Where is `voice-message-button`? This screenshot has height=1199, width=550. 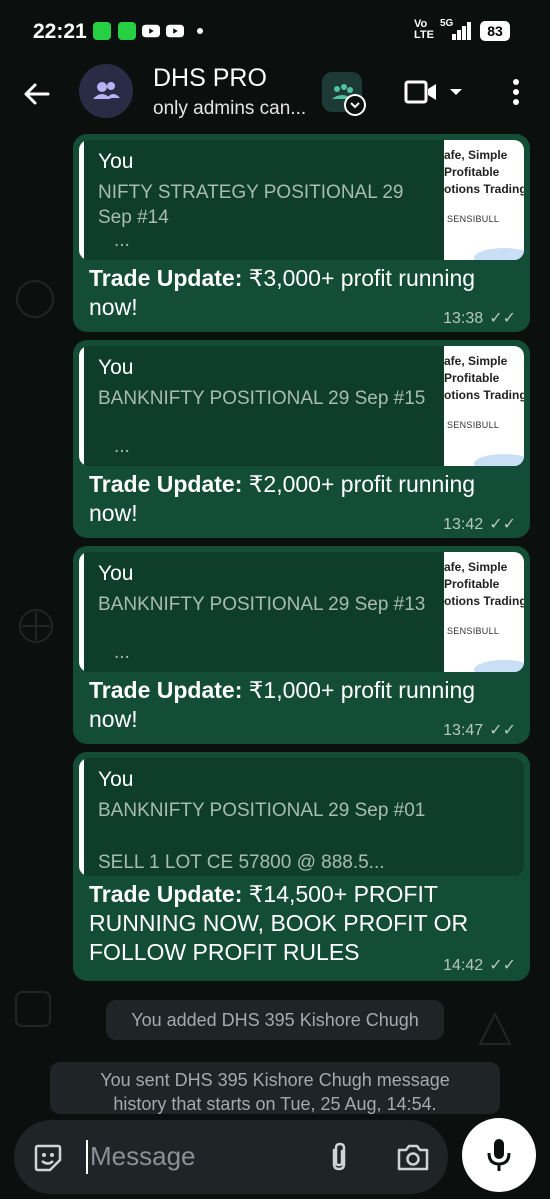 voice-message-button is located at coordinates (499, 1155).